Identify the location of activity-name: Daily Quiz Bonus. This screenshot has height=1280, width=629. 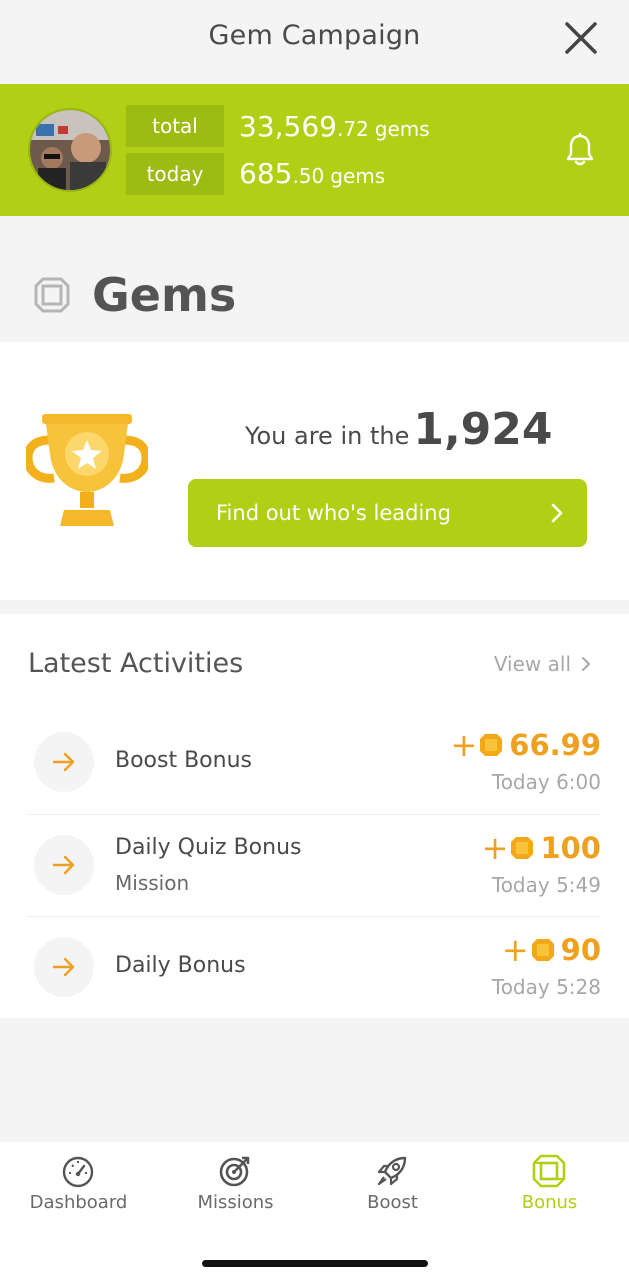
(208, 847).